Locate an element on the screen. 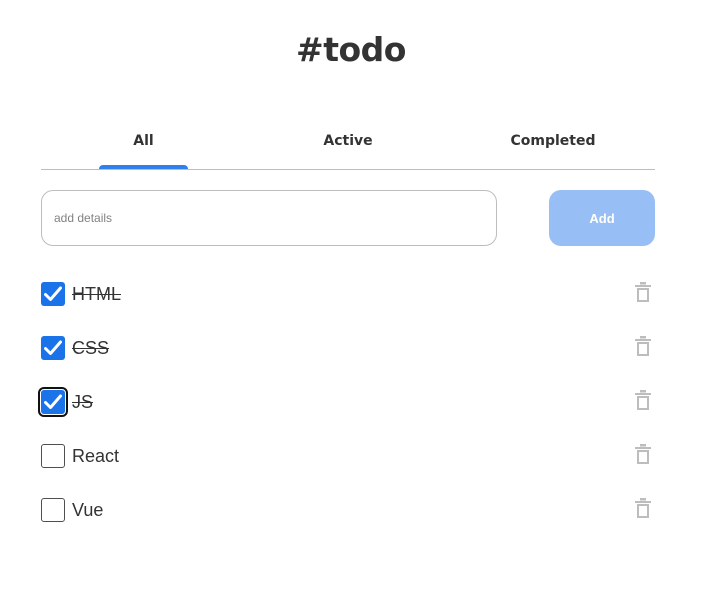 This screenshot has width=702, height=612. tab-all: All is located at coordinates (143, 148).